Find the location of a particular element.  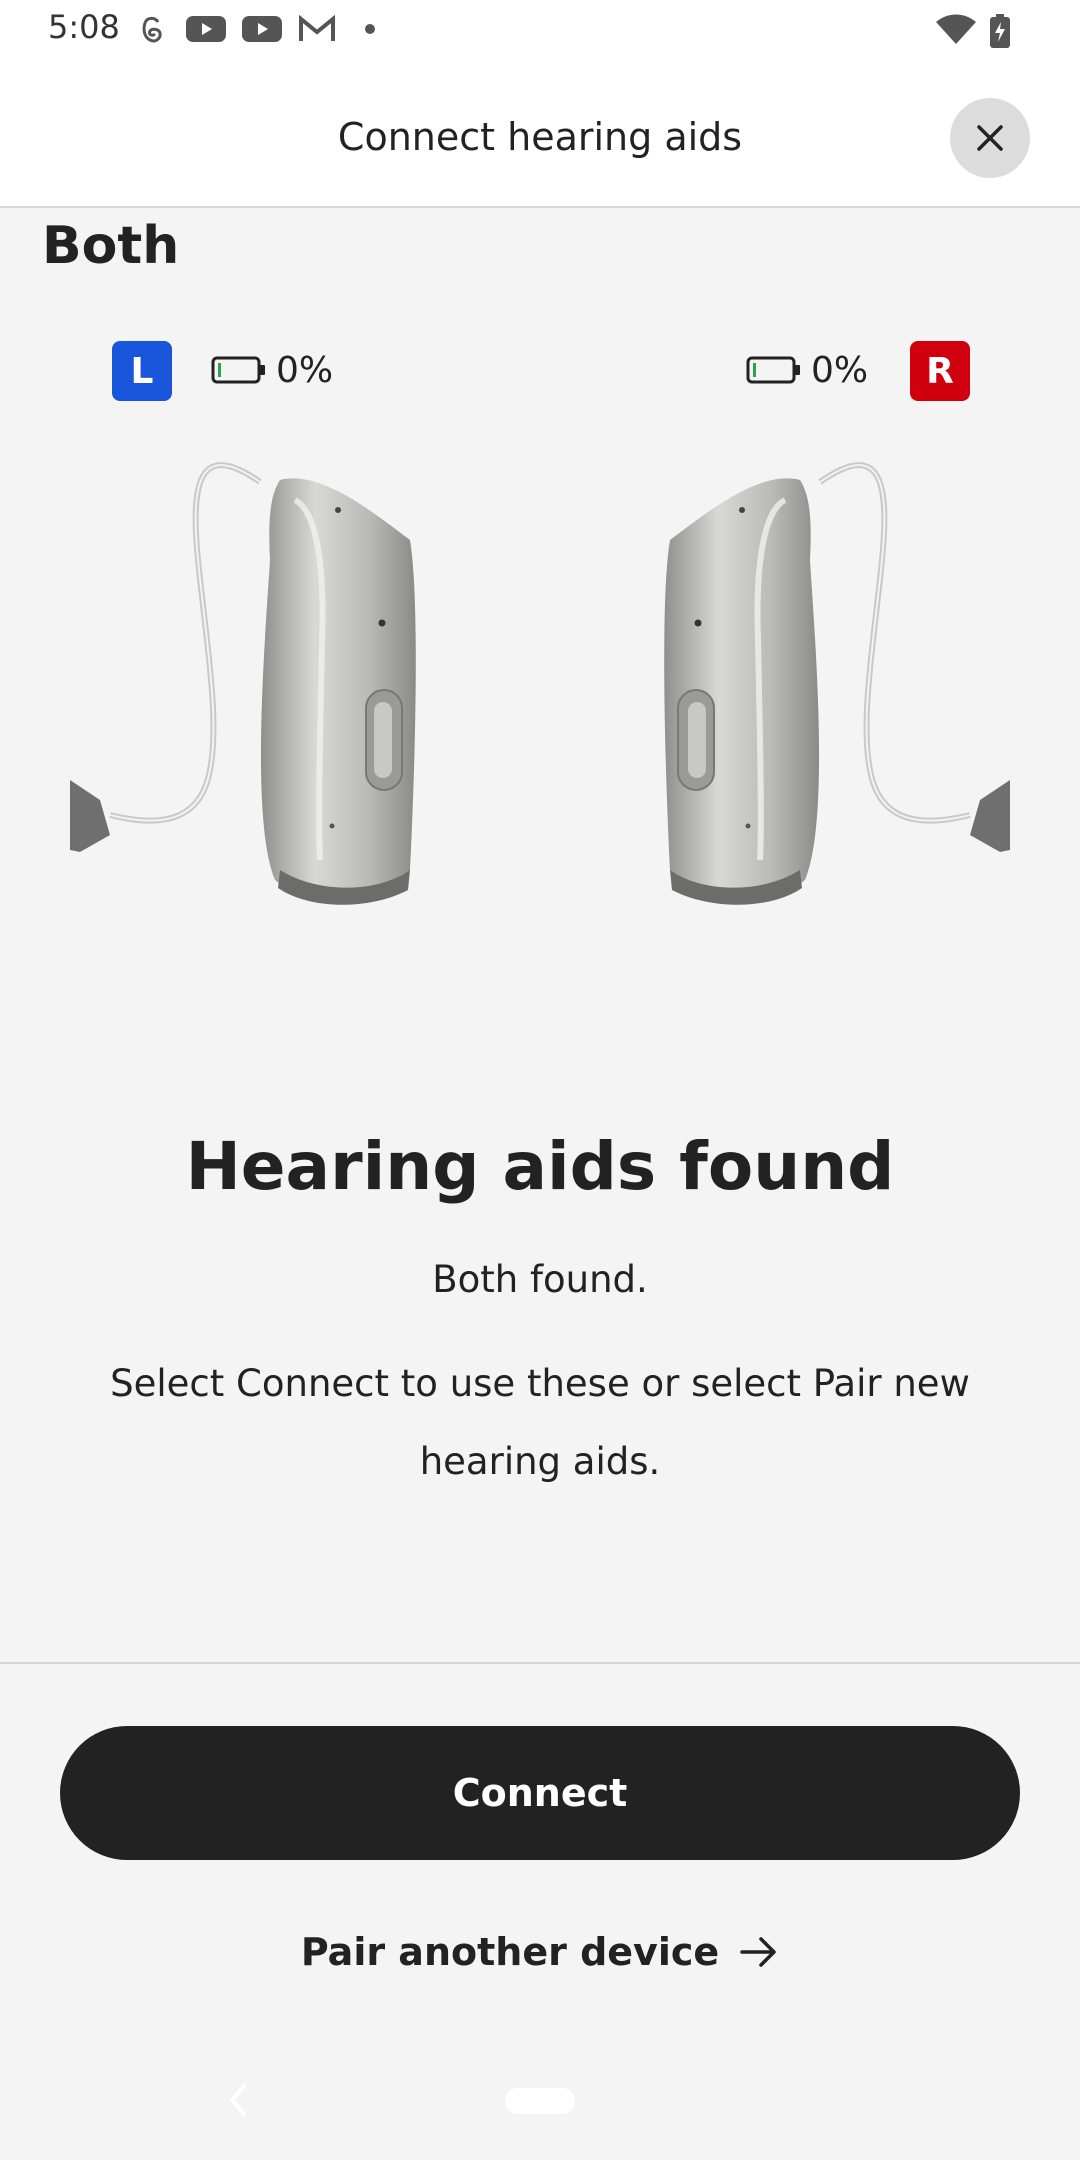

close-button is located at coordinates (990, 138).